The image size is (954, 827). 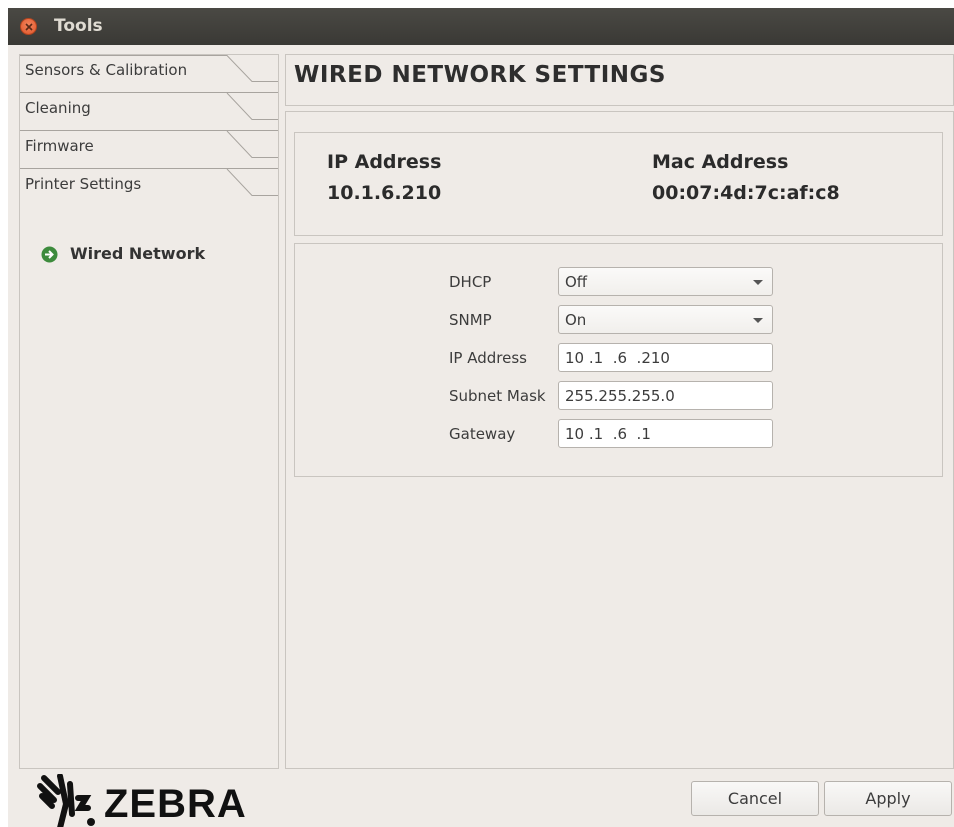 What do you see at coordinates (138, 253) in the screenshot?
I see `sidebar-item-label: Wired Network` at bounding box center [138, 253].